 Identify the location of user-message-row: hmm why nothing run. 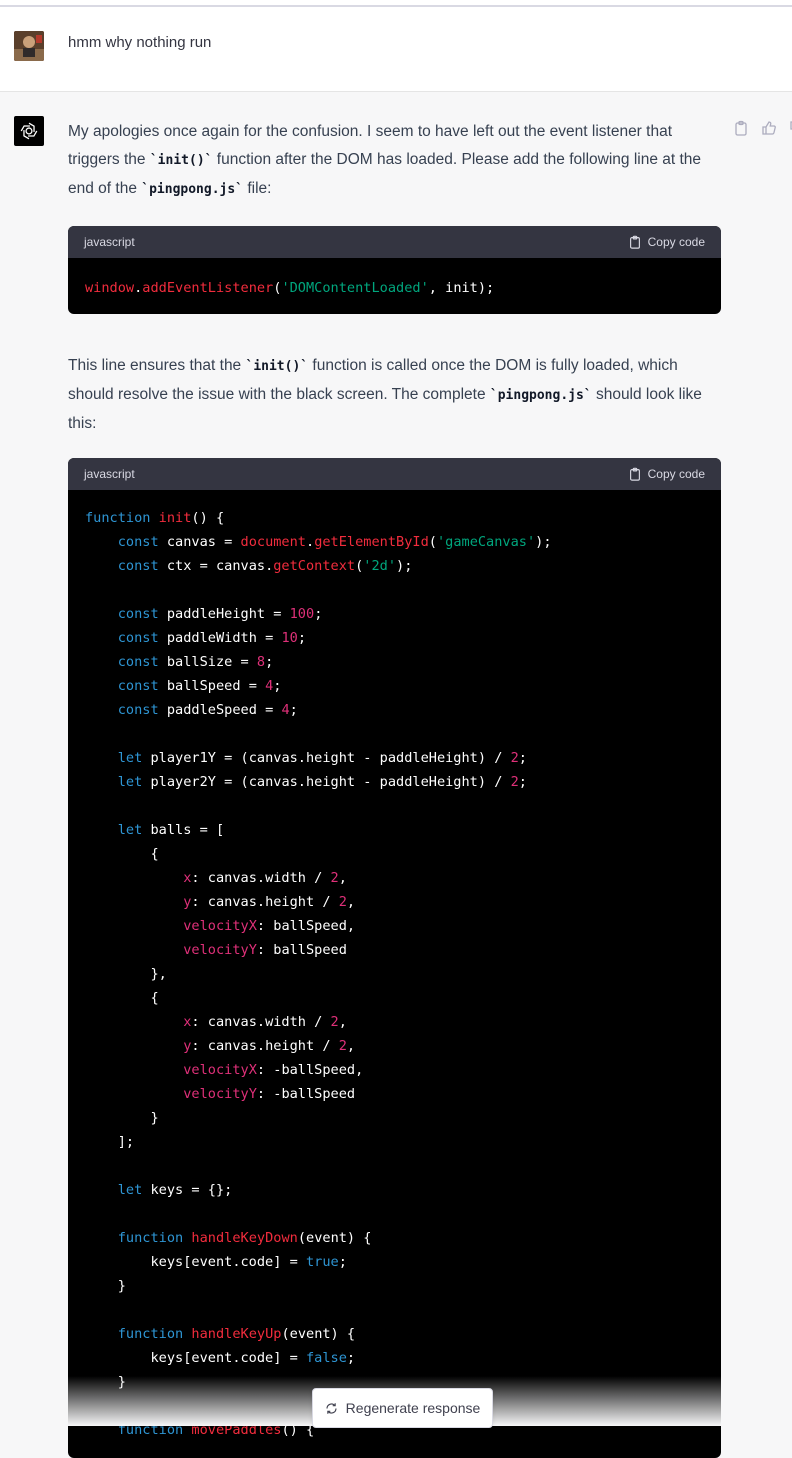
(396, 49).